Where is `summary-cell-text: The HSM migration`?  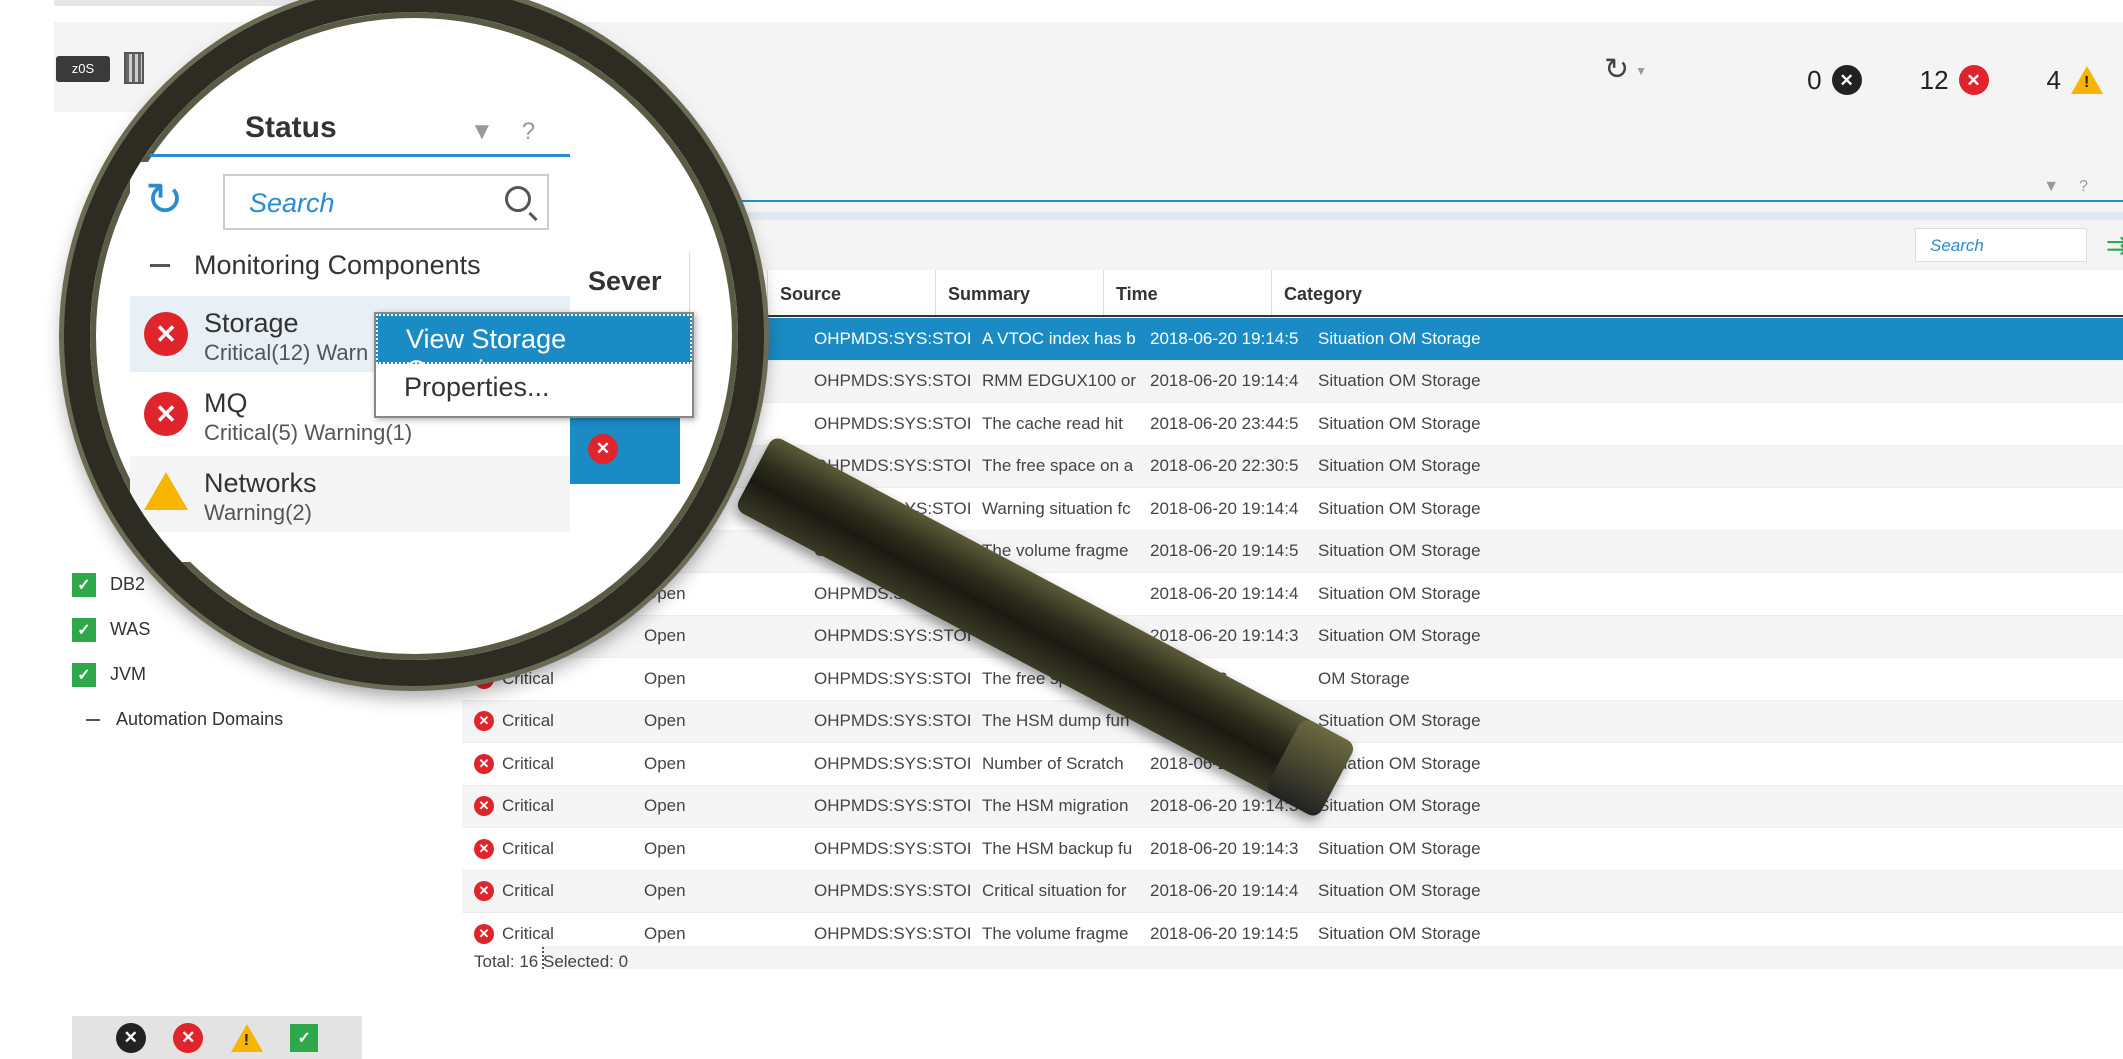
summary-cell-text: The HSM migration is located at coordinates (1055, 806).